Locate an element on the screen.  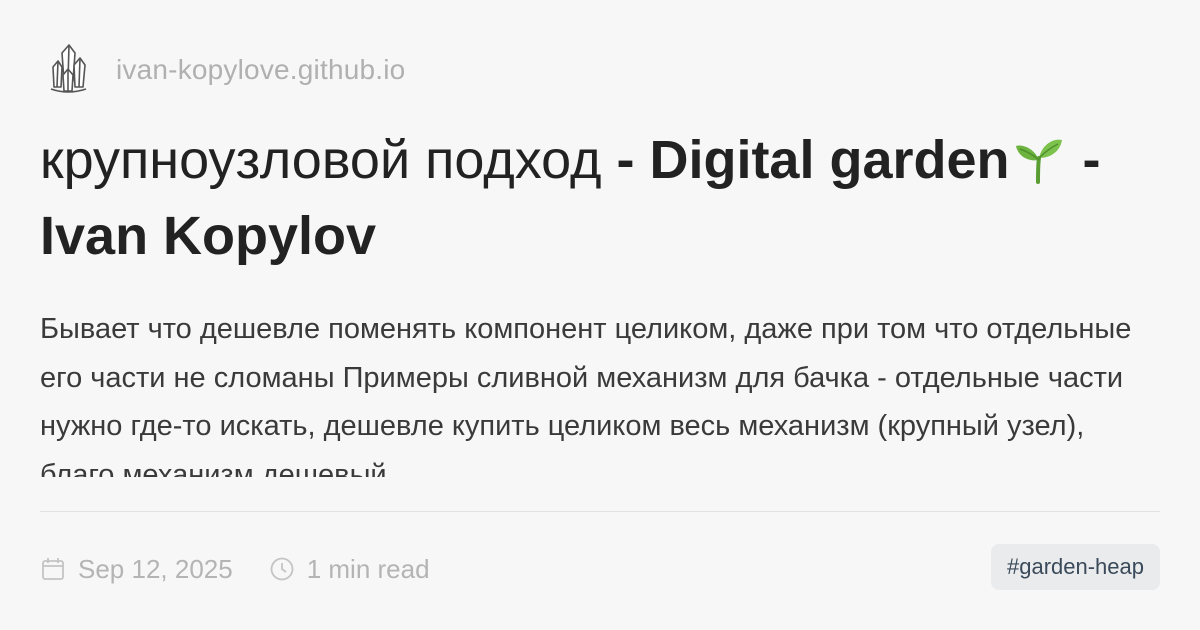
divider is located at coordinates (600, 511).